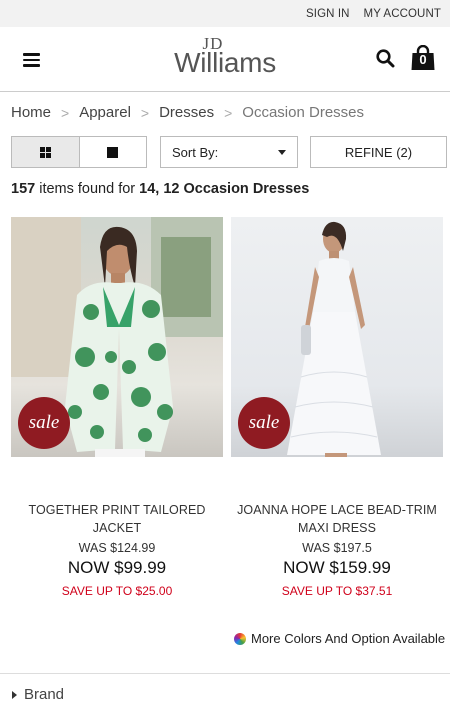  Describe the element at coordinates (44, 694) in the screenshot. I see `brand-filter-label: Brand` at that location.